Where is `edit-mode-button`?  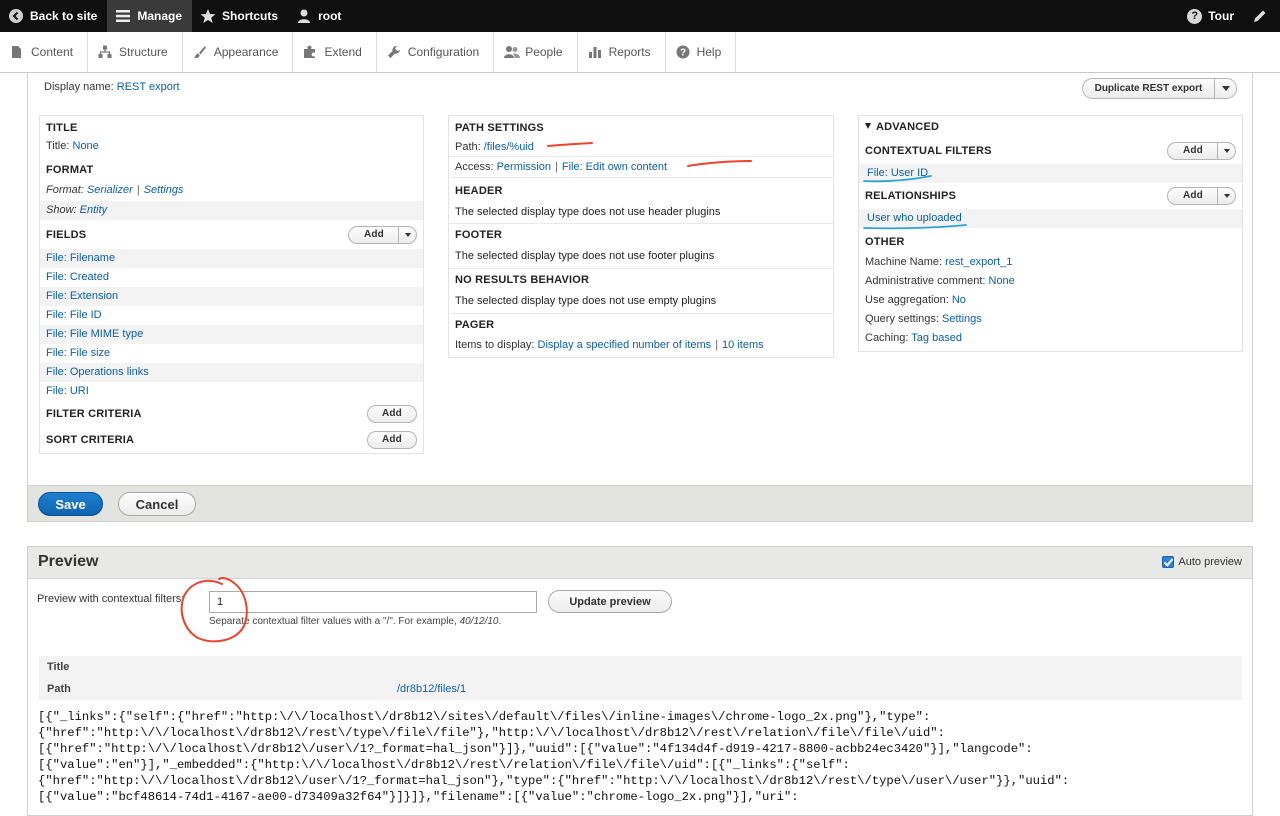 edit-mode-button is located at coordinates (1262, 16).